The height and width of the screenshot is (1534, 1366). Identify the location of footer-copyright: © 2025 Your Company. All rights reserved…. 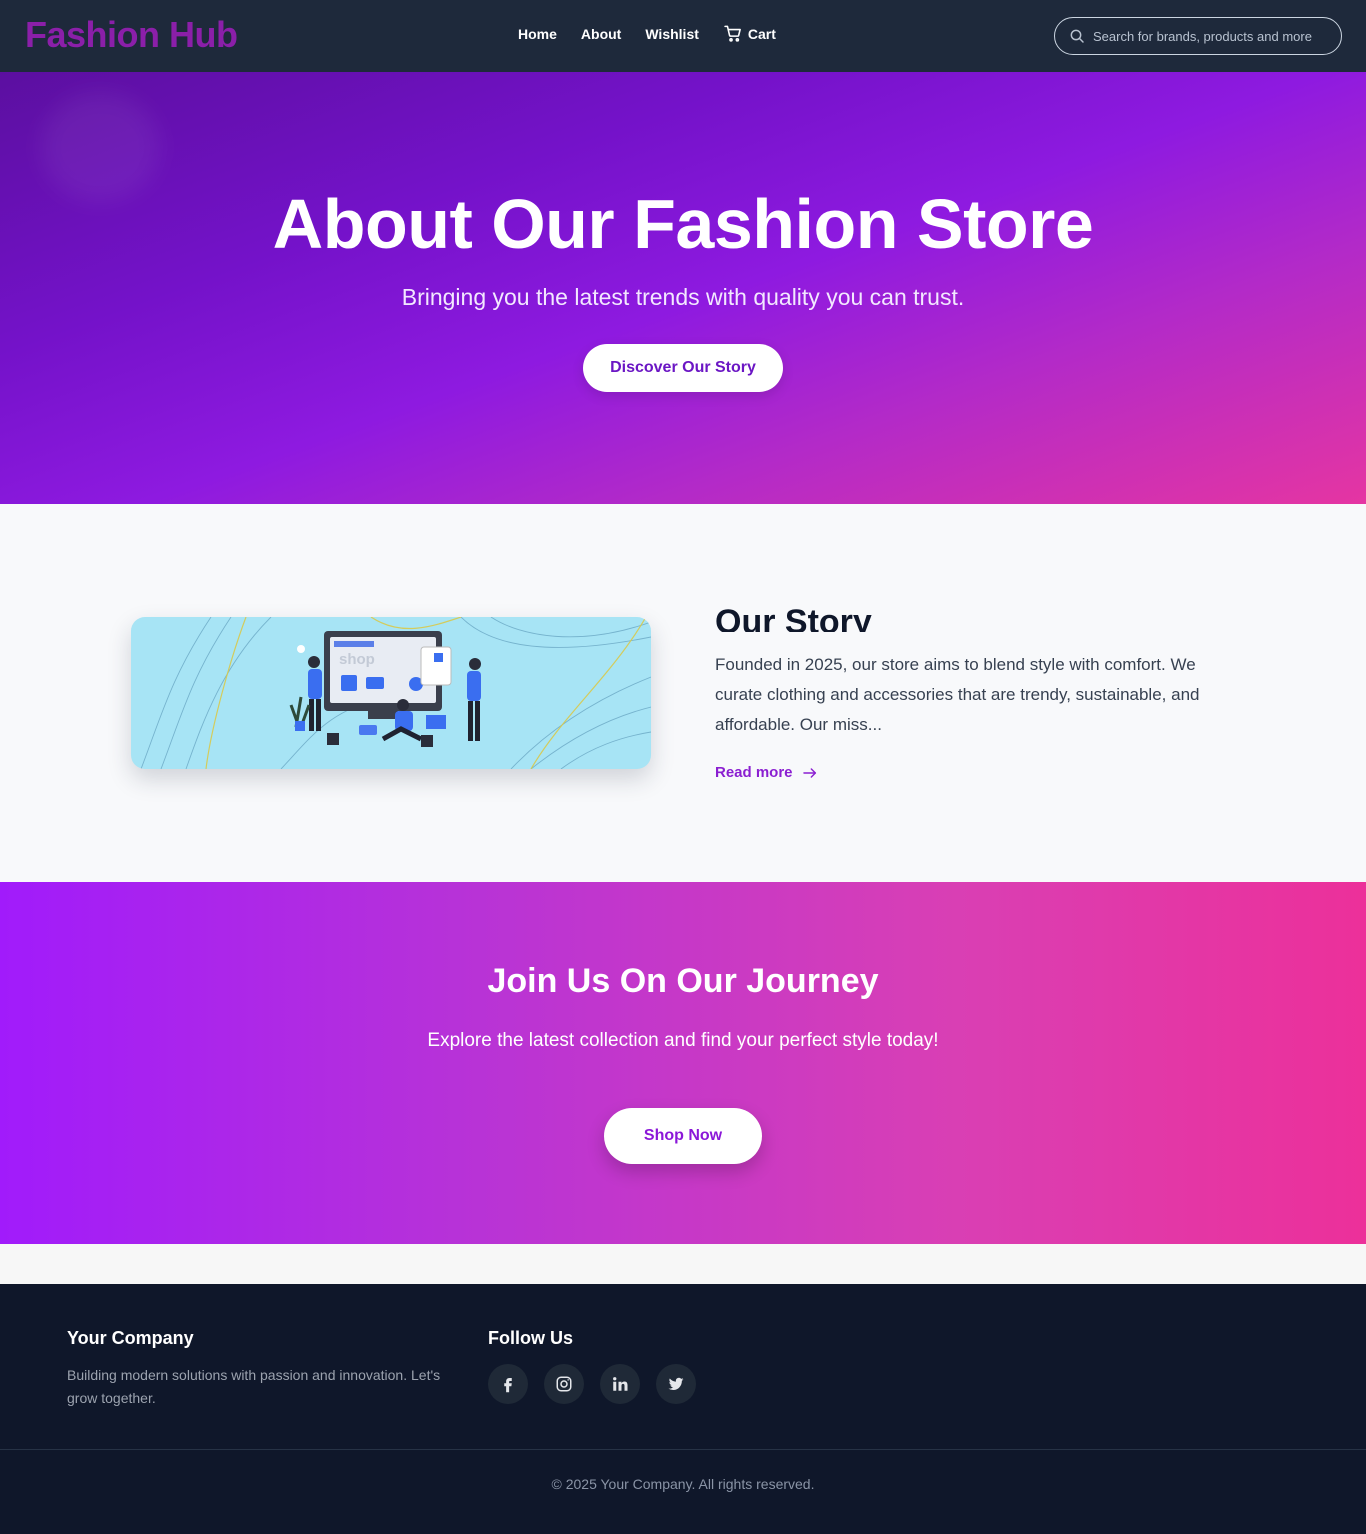
(683, 1484).